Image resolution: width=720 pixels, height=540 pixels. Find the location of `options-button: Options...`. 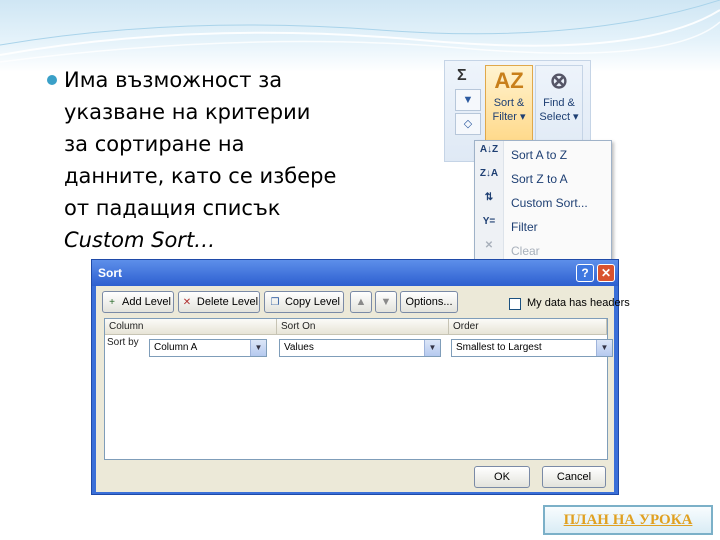

options-button: Options... is located at coordinates (429, 302).